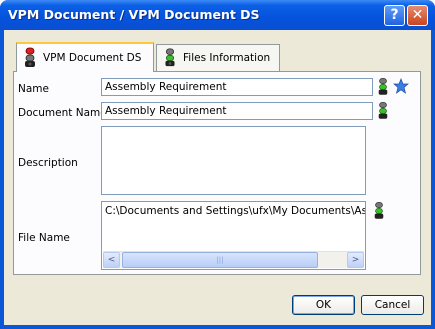 Image resolution: width=435 pixels, height=329 pixels. I want to click on chevron-left-icon: <, so click(111, 260).